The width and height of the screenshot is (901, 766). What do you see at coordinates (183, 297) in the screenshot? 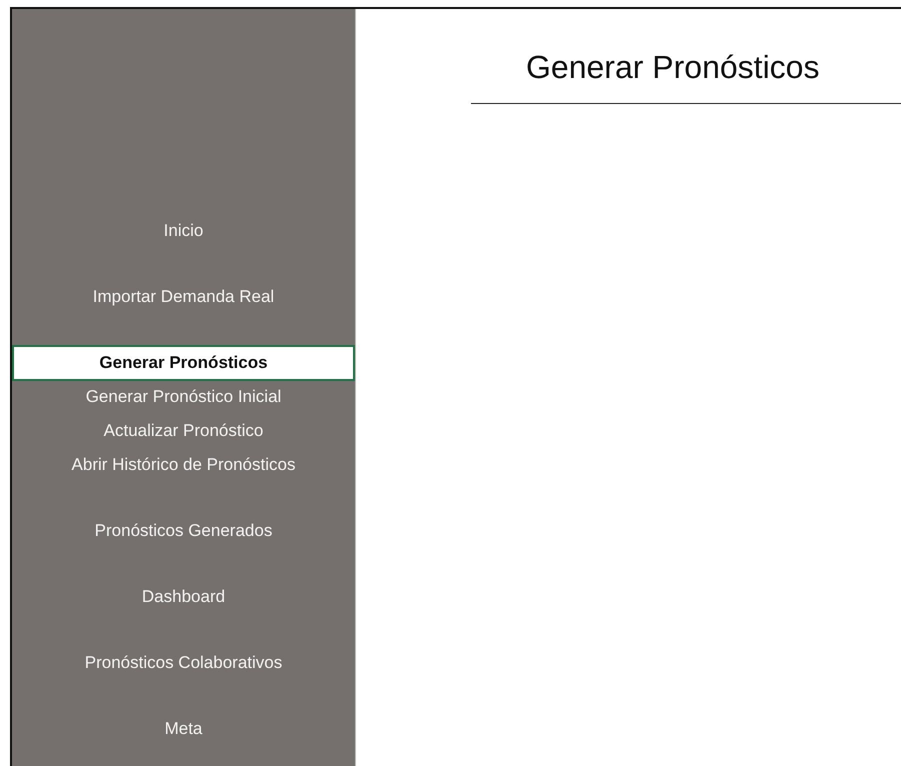
I see `sidebar-item: Importar Demanda Real` at bounding box center [183, 297].